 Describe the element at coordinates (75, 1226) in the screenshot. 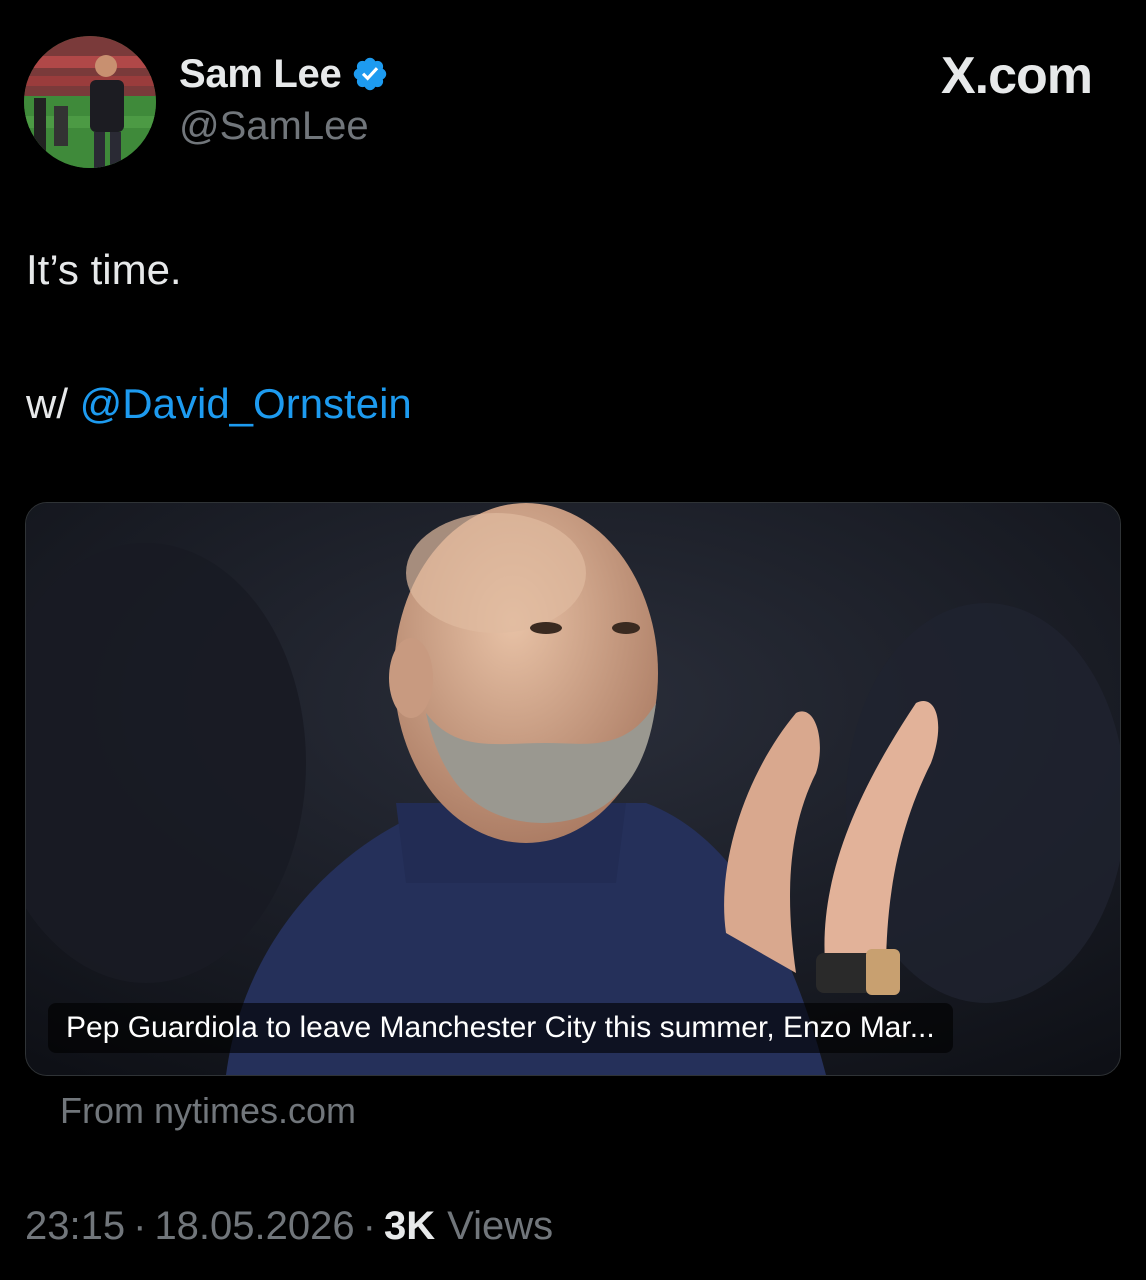

I see `tweet-time: 23:15` at that location.